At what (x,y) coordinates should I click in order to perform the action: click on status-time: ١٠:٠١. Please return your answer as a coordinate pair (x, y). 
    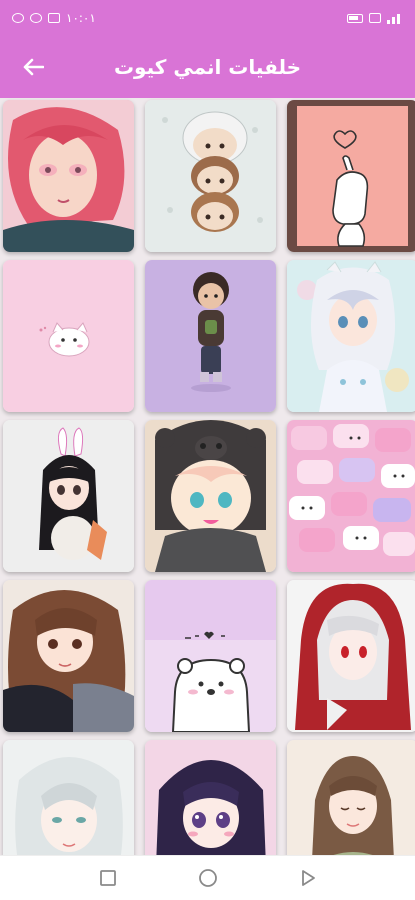
    Looking at the image, I should click on (81, 18).